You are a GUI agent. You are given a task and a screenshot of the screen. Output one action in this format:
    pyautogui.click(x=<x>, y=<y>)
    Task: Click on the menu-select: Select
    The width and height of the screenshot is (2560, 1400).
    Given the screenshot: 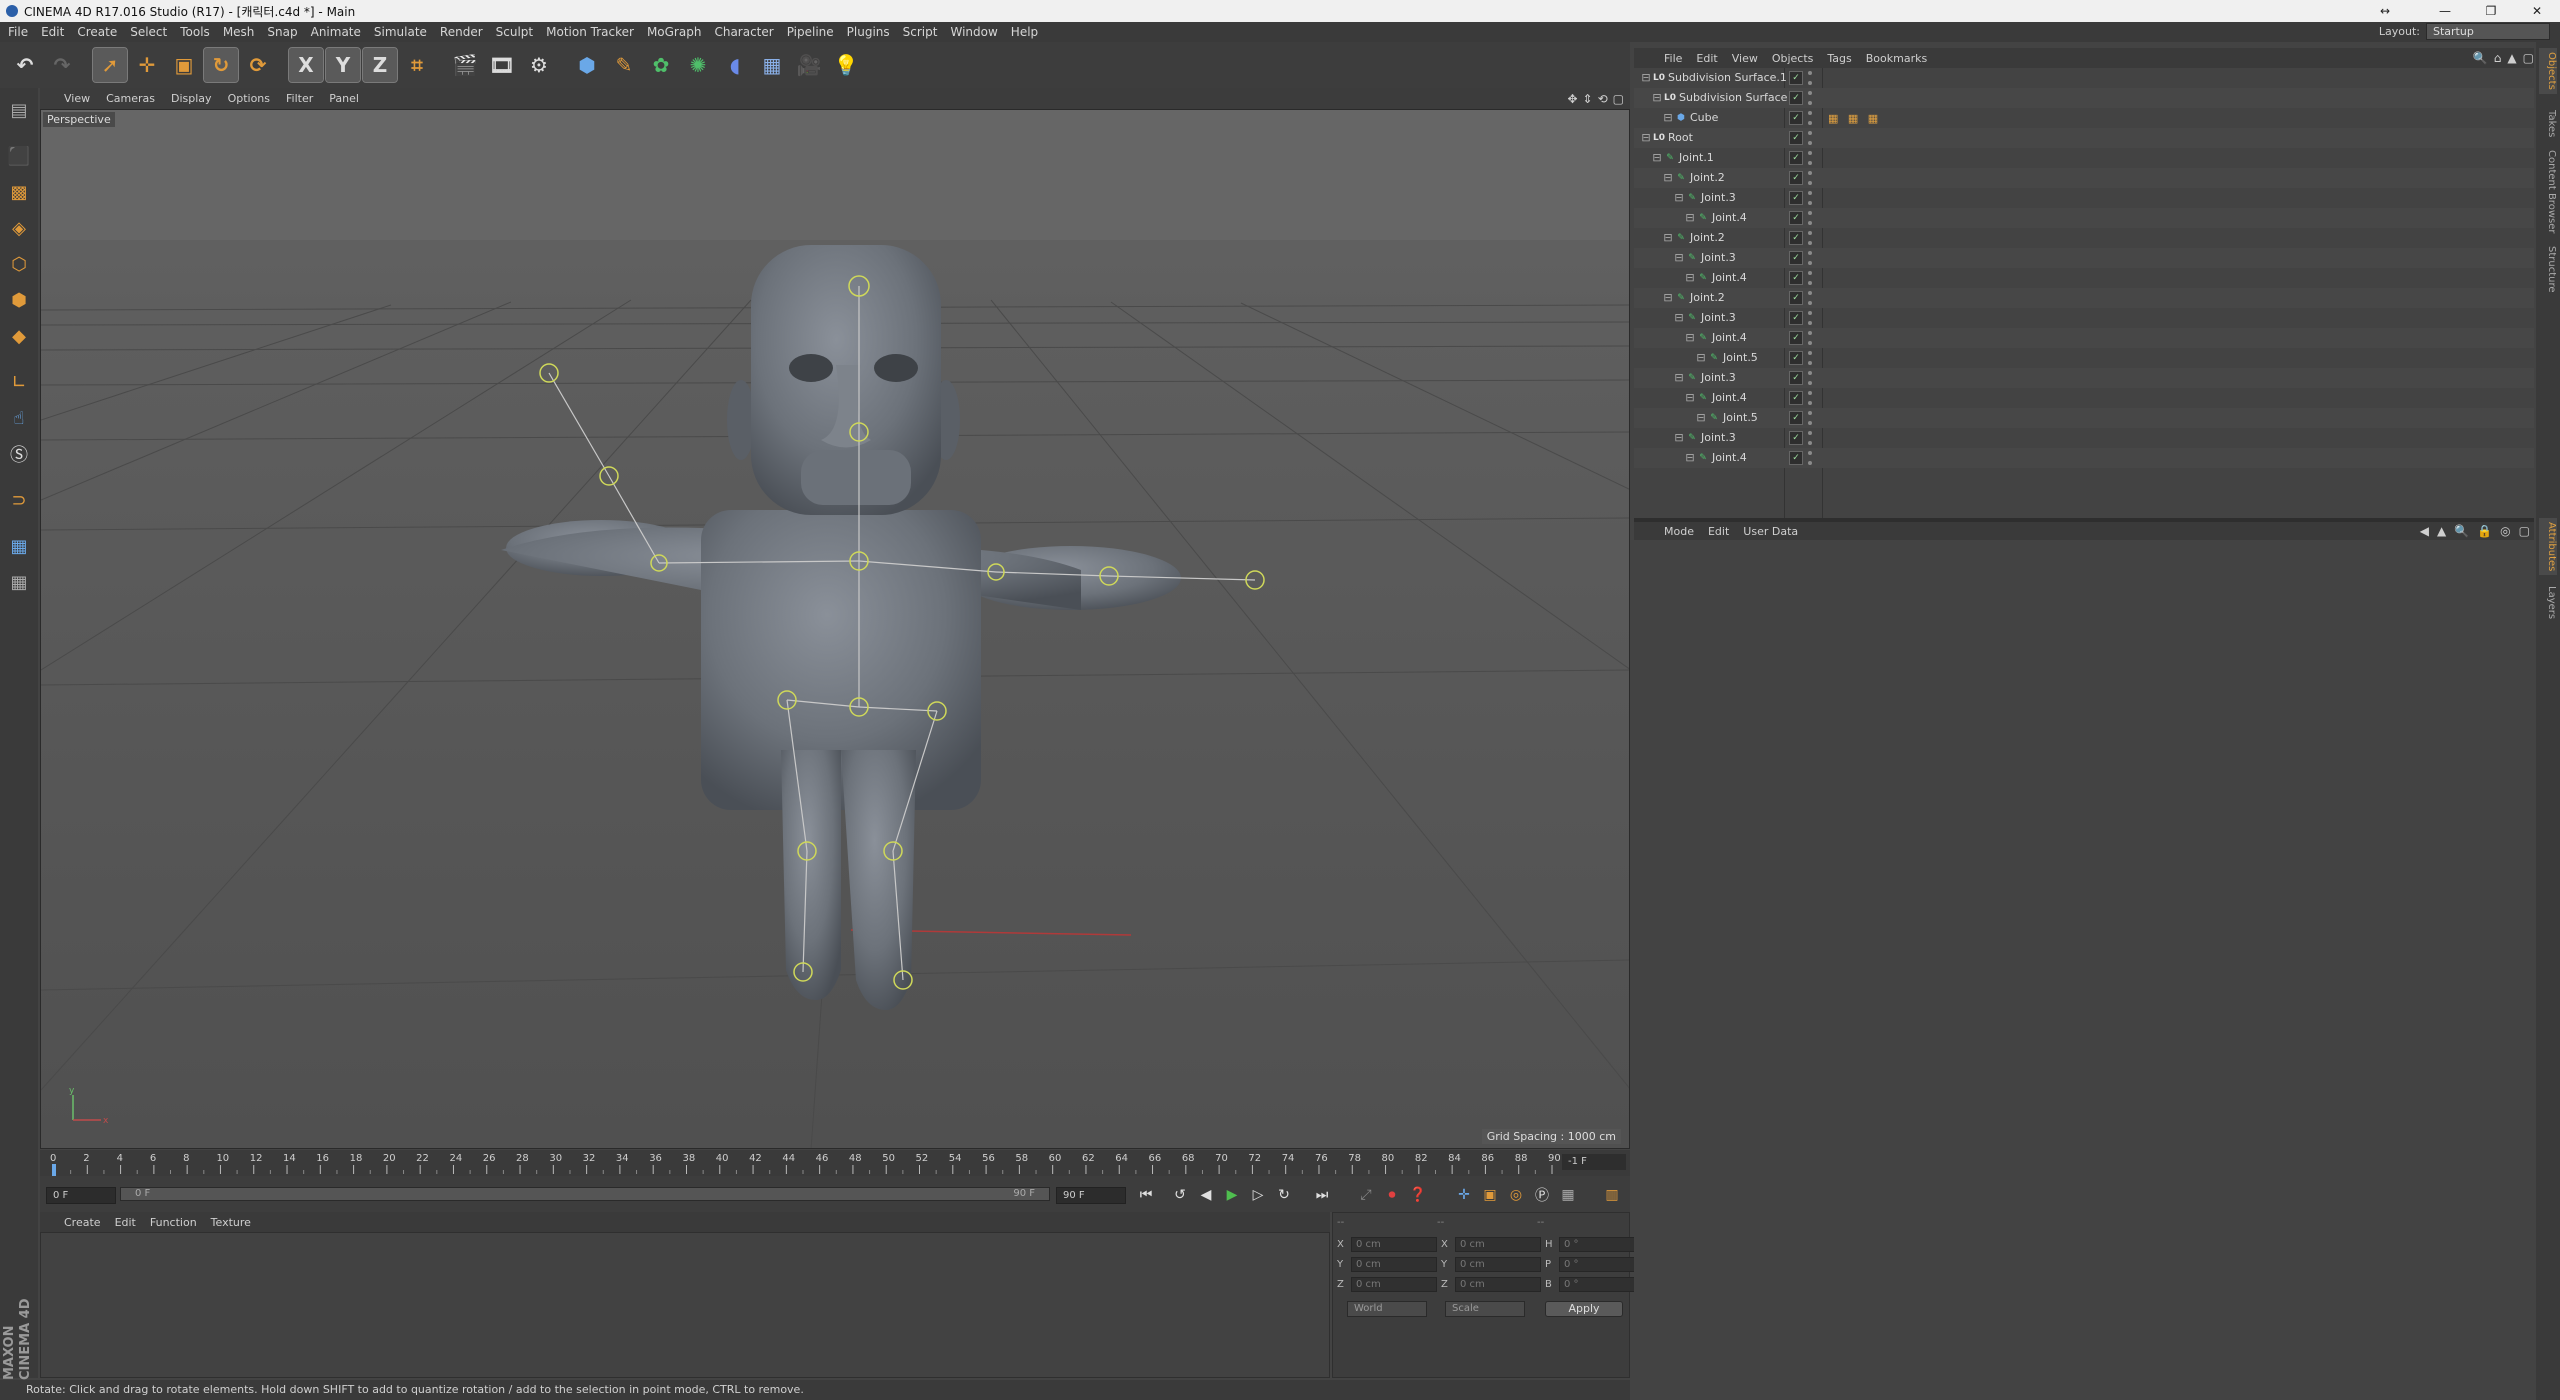 What is the action you would take?
    pyautogui.click(x=148, y=32)
    